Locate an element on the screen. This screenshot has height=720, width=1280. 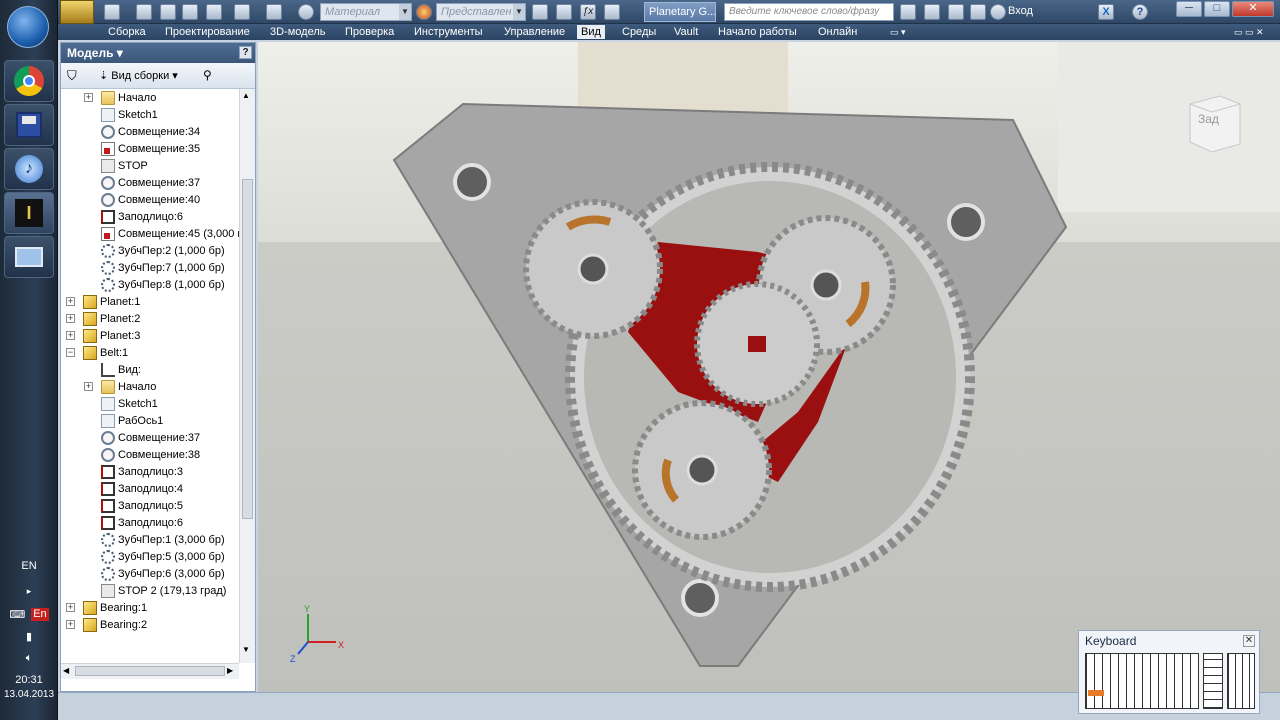
vertical-scrollbar: ▲ ▼ is located at coordinates (247, 376).